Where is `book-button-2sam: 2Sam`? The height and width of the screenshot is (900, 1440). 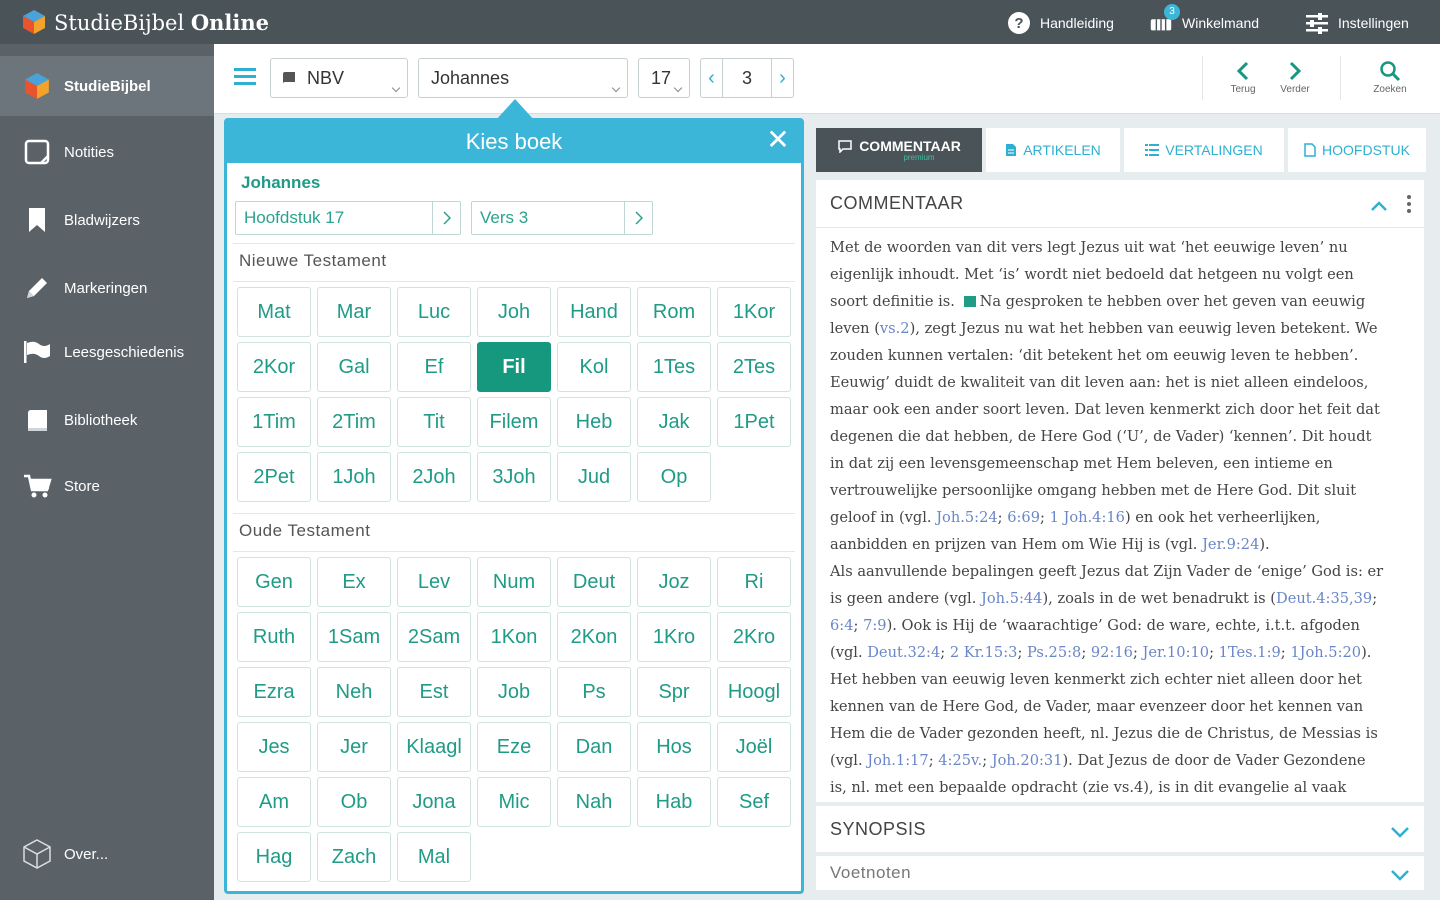
book-button-2sam: 2Sam is located at coordinates (434, 637).